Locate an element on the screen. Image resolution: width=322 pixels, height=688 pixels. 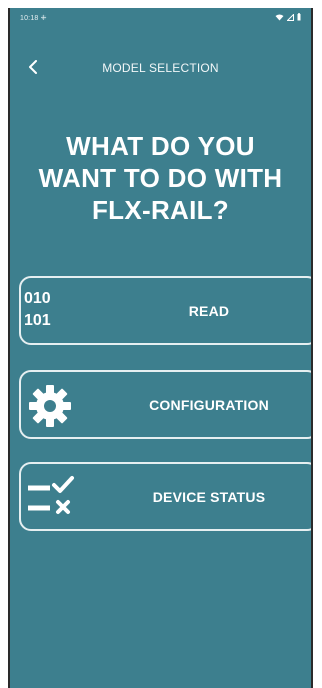
question-line: WANT TO DO WITH is located at coordinates (160, 178).